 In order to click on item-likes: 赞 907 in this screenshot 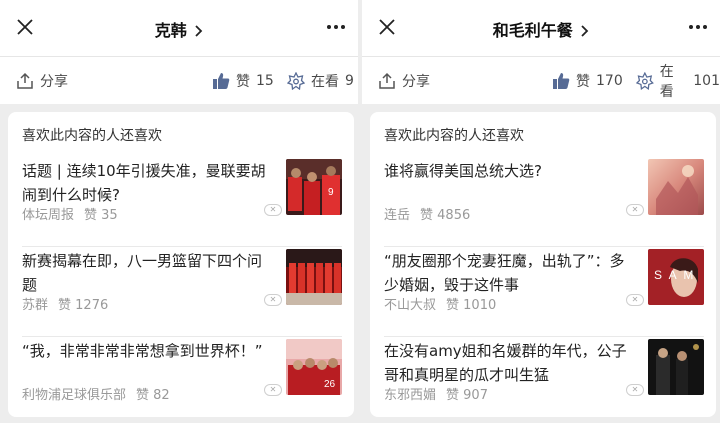, I will do `click(467, 395)`.